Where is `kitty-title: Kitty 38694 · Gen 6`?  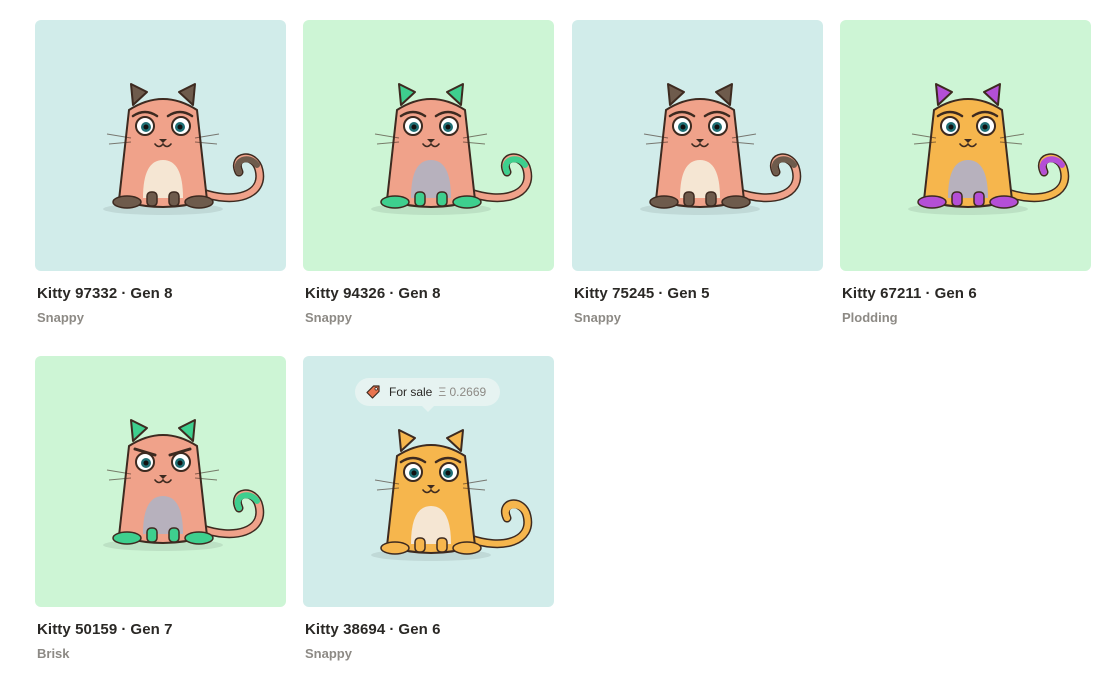 kitty-title: Kitty 38694 · Gen 6 is located at coordinates (428, 630).